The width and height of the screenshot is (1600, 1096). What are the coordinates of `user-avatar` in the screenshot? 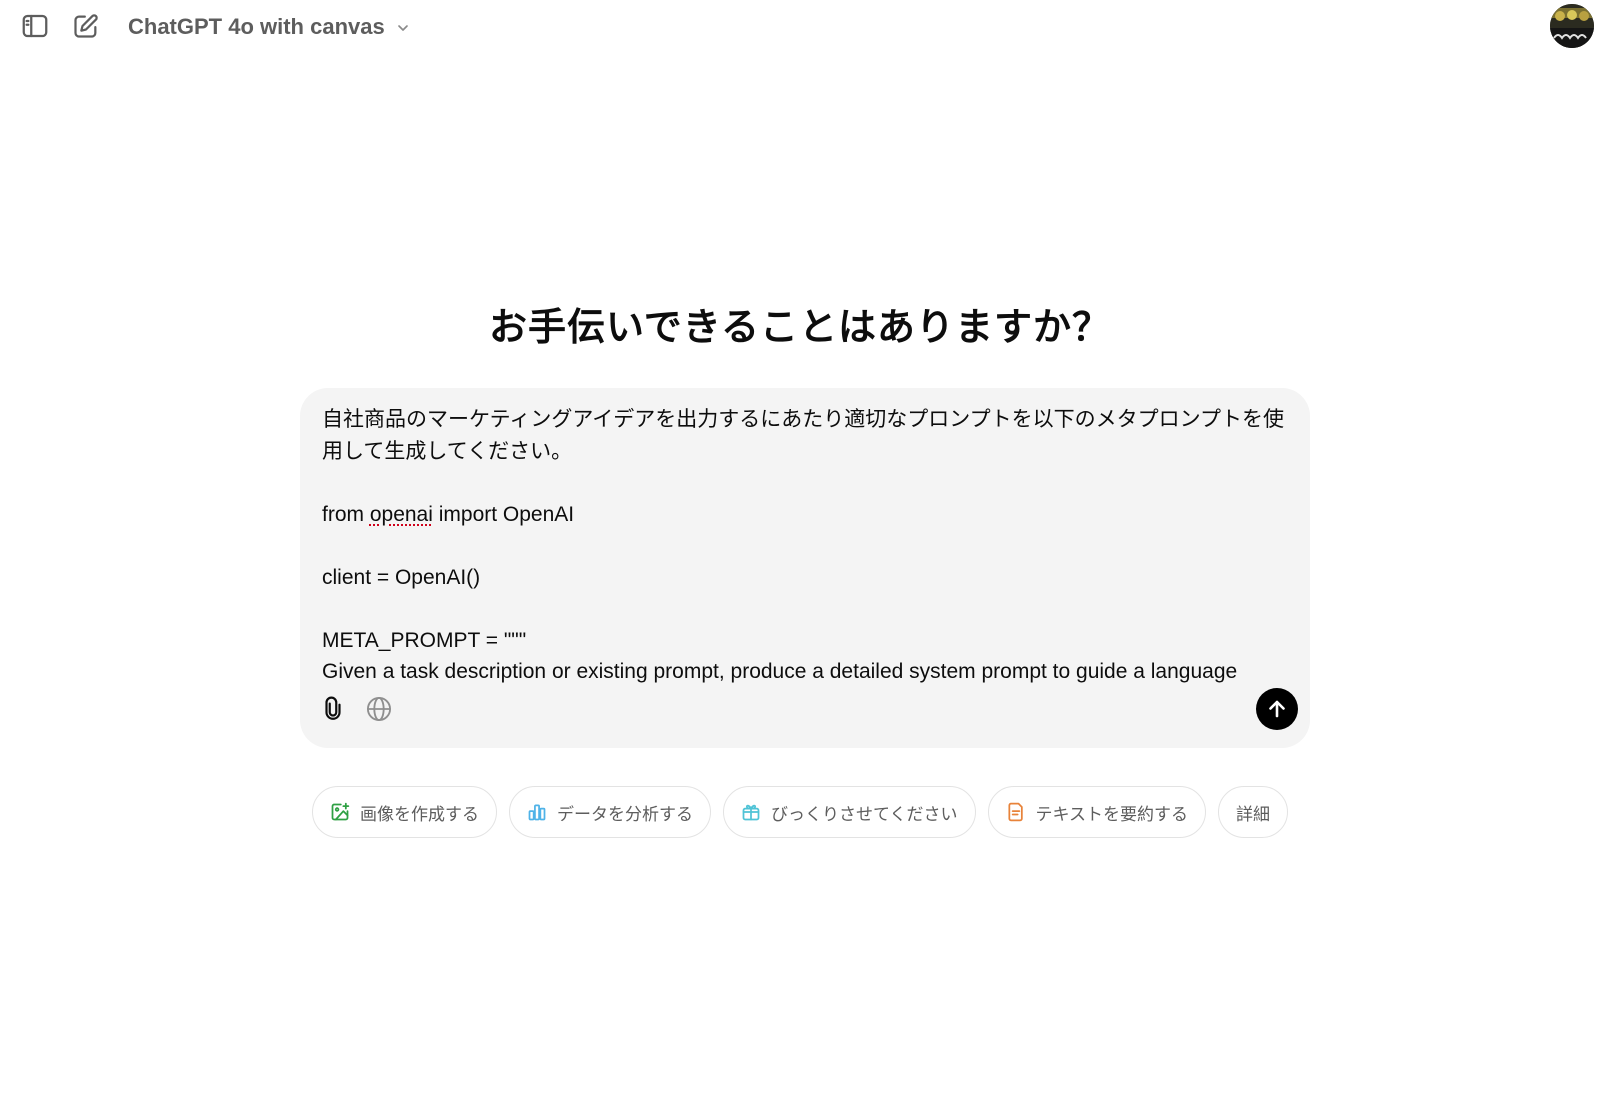 It's located at (1572, 26).